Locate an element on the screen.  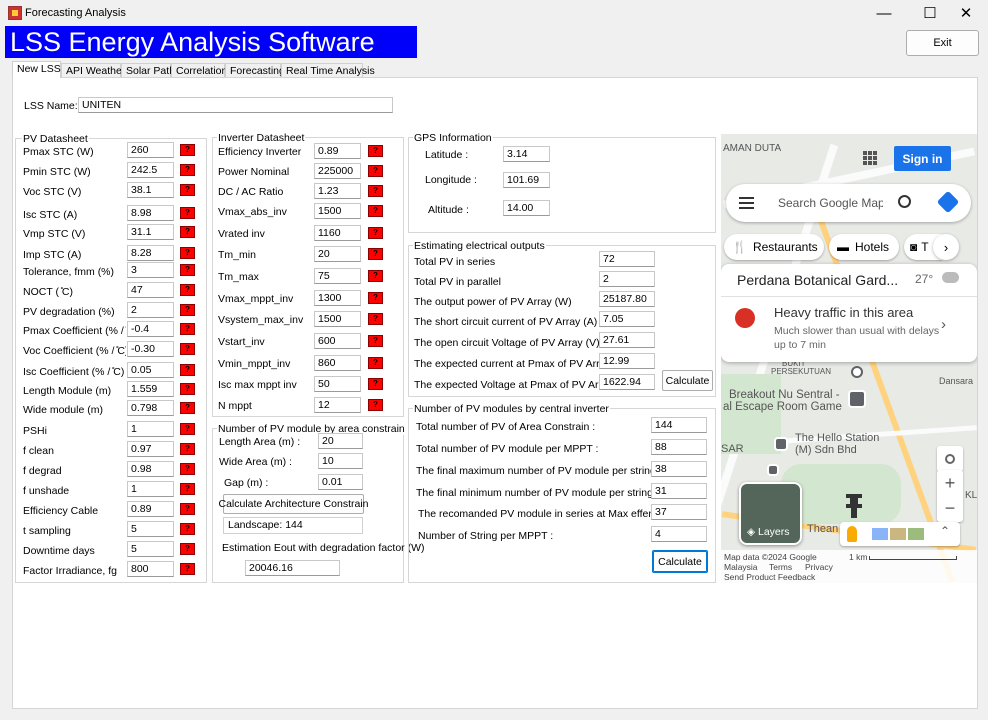
inverter-input: 0.89 is located at coordinates (337, 151).